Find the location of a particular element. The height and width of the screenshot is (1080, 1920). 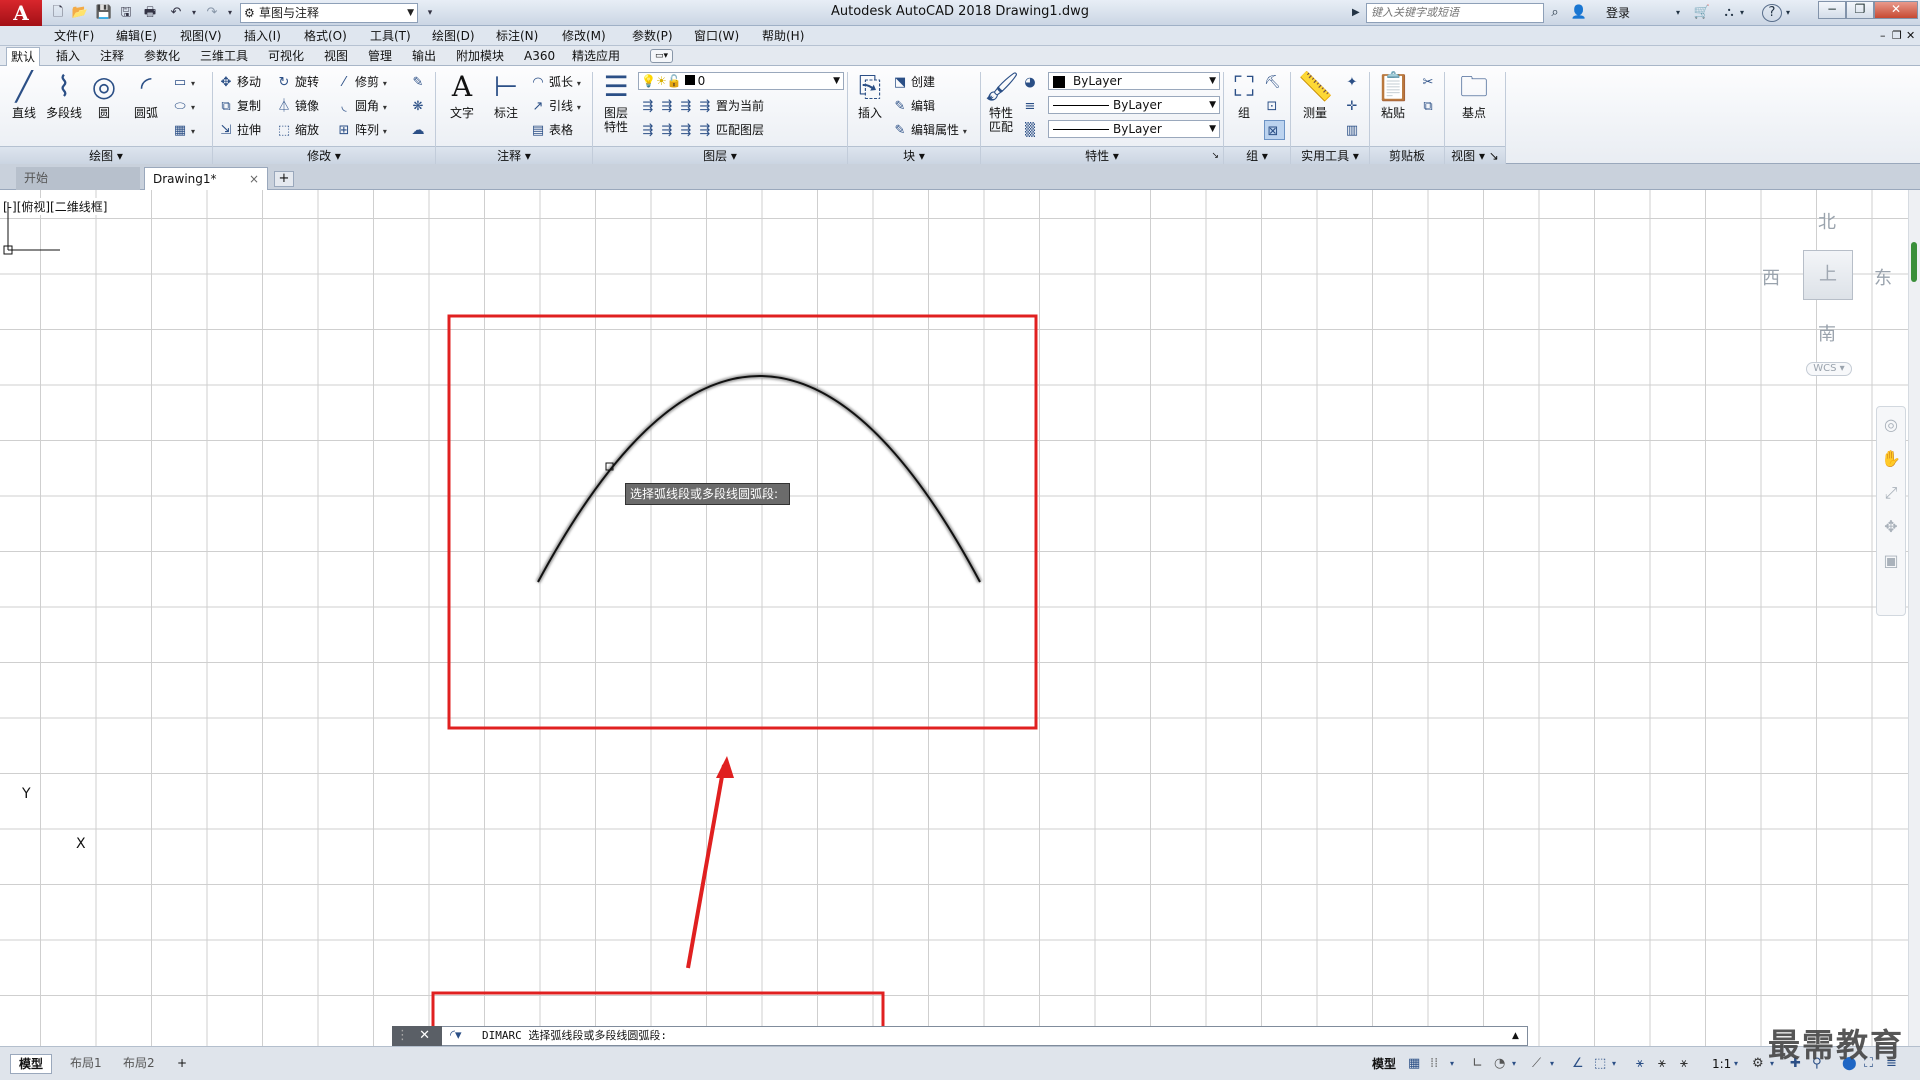

ribbon-minimize-icon: ▭▾ is located at coordinates (662, 56).